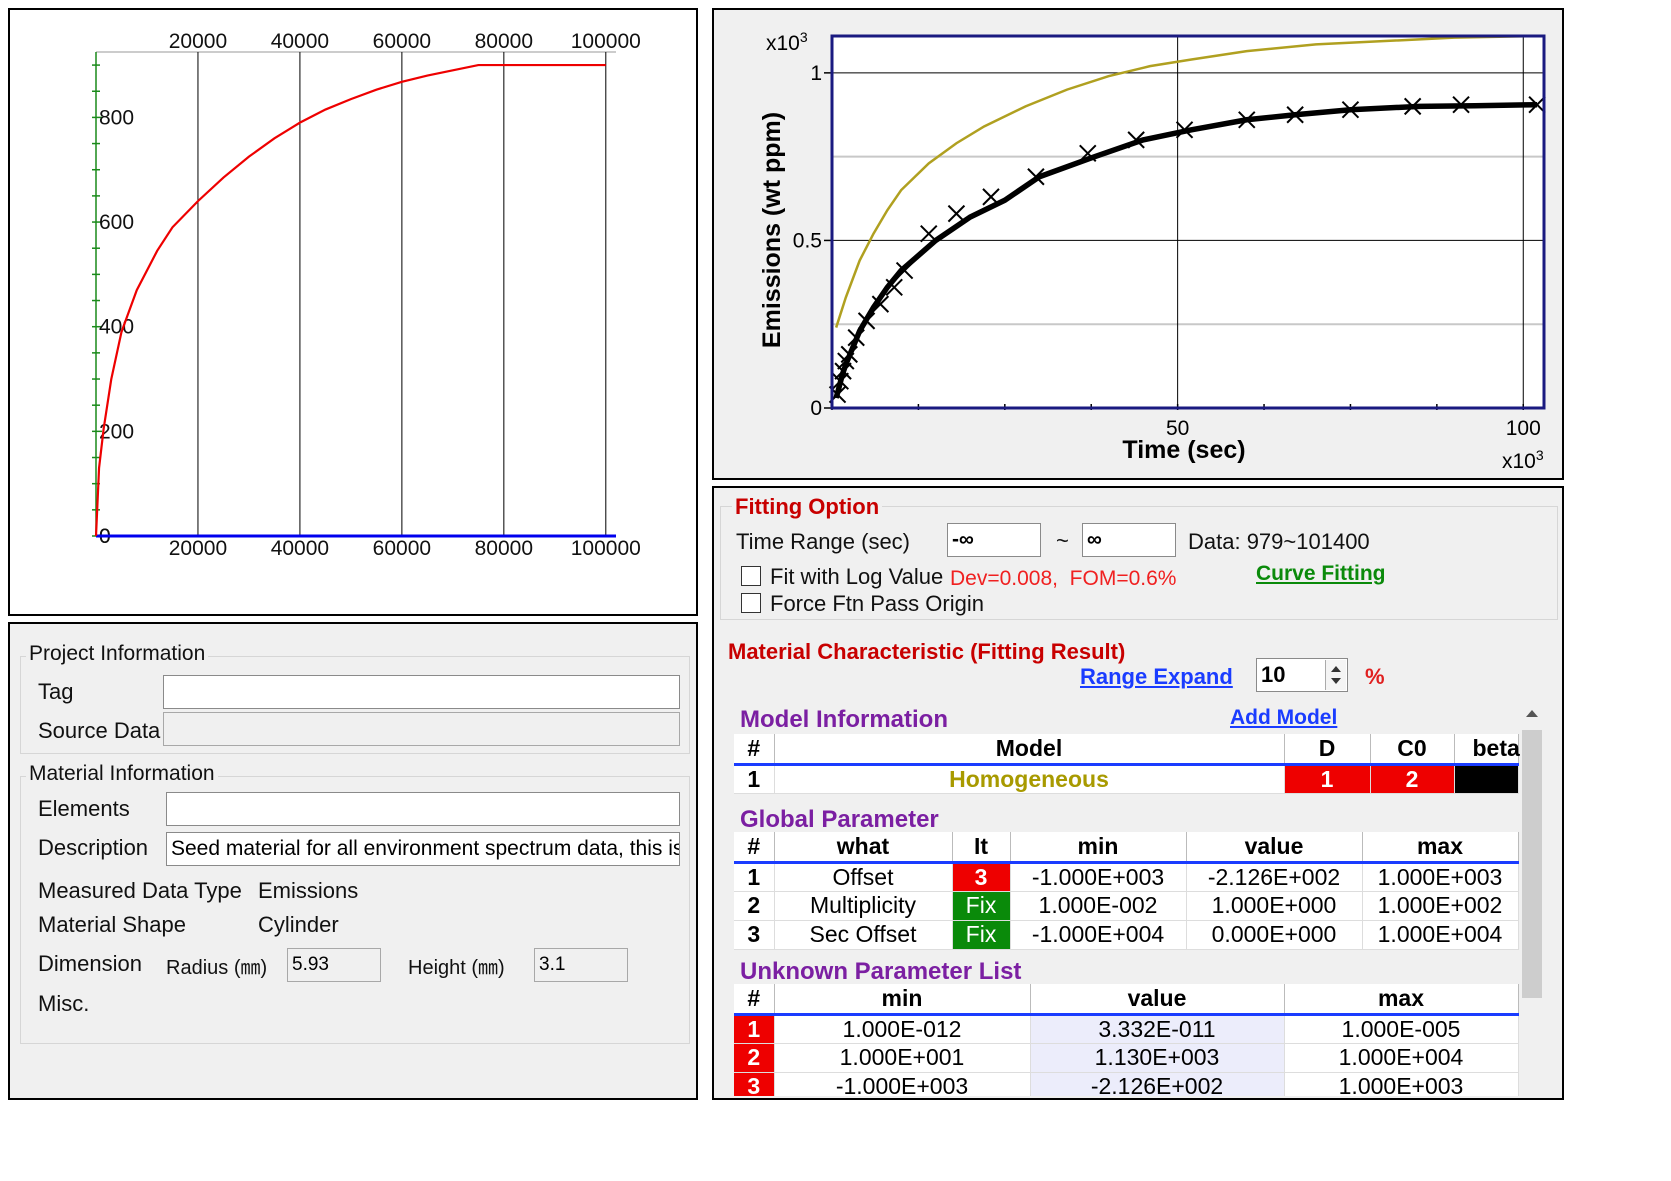 The height and width of the screenshot is (1181, 1671). I want to click on overview-y-tick-label: 800, so click(116, 117).